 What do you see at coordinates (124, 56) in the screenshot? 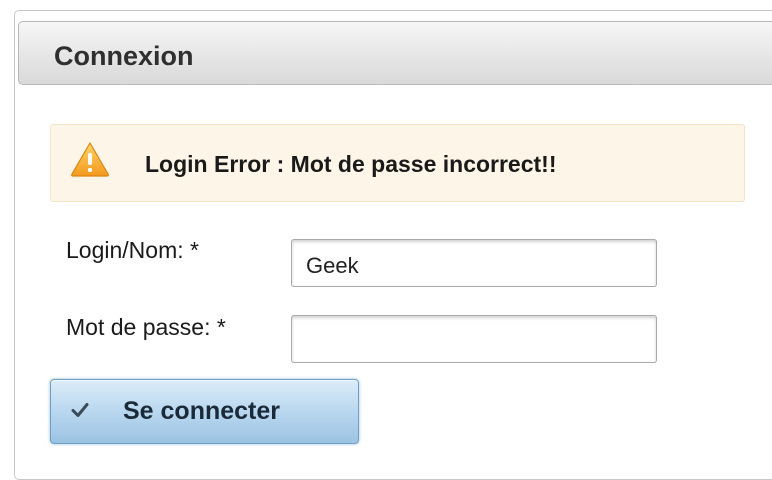
I see `panel-title: Connexion` at bounding box center [124, 56].